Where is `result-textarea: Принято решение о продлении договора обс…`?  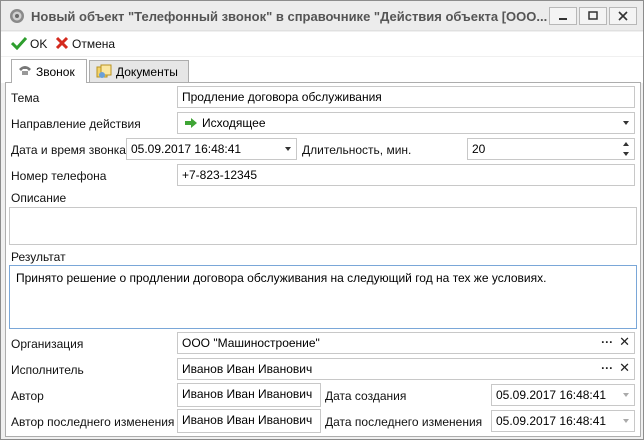 result-textarea: Принято решение о продлении договора обс… is located at coordinates (323, 297).